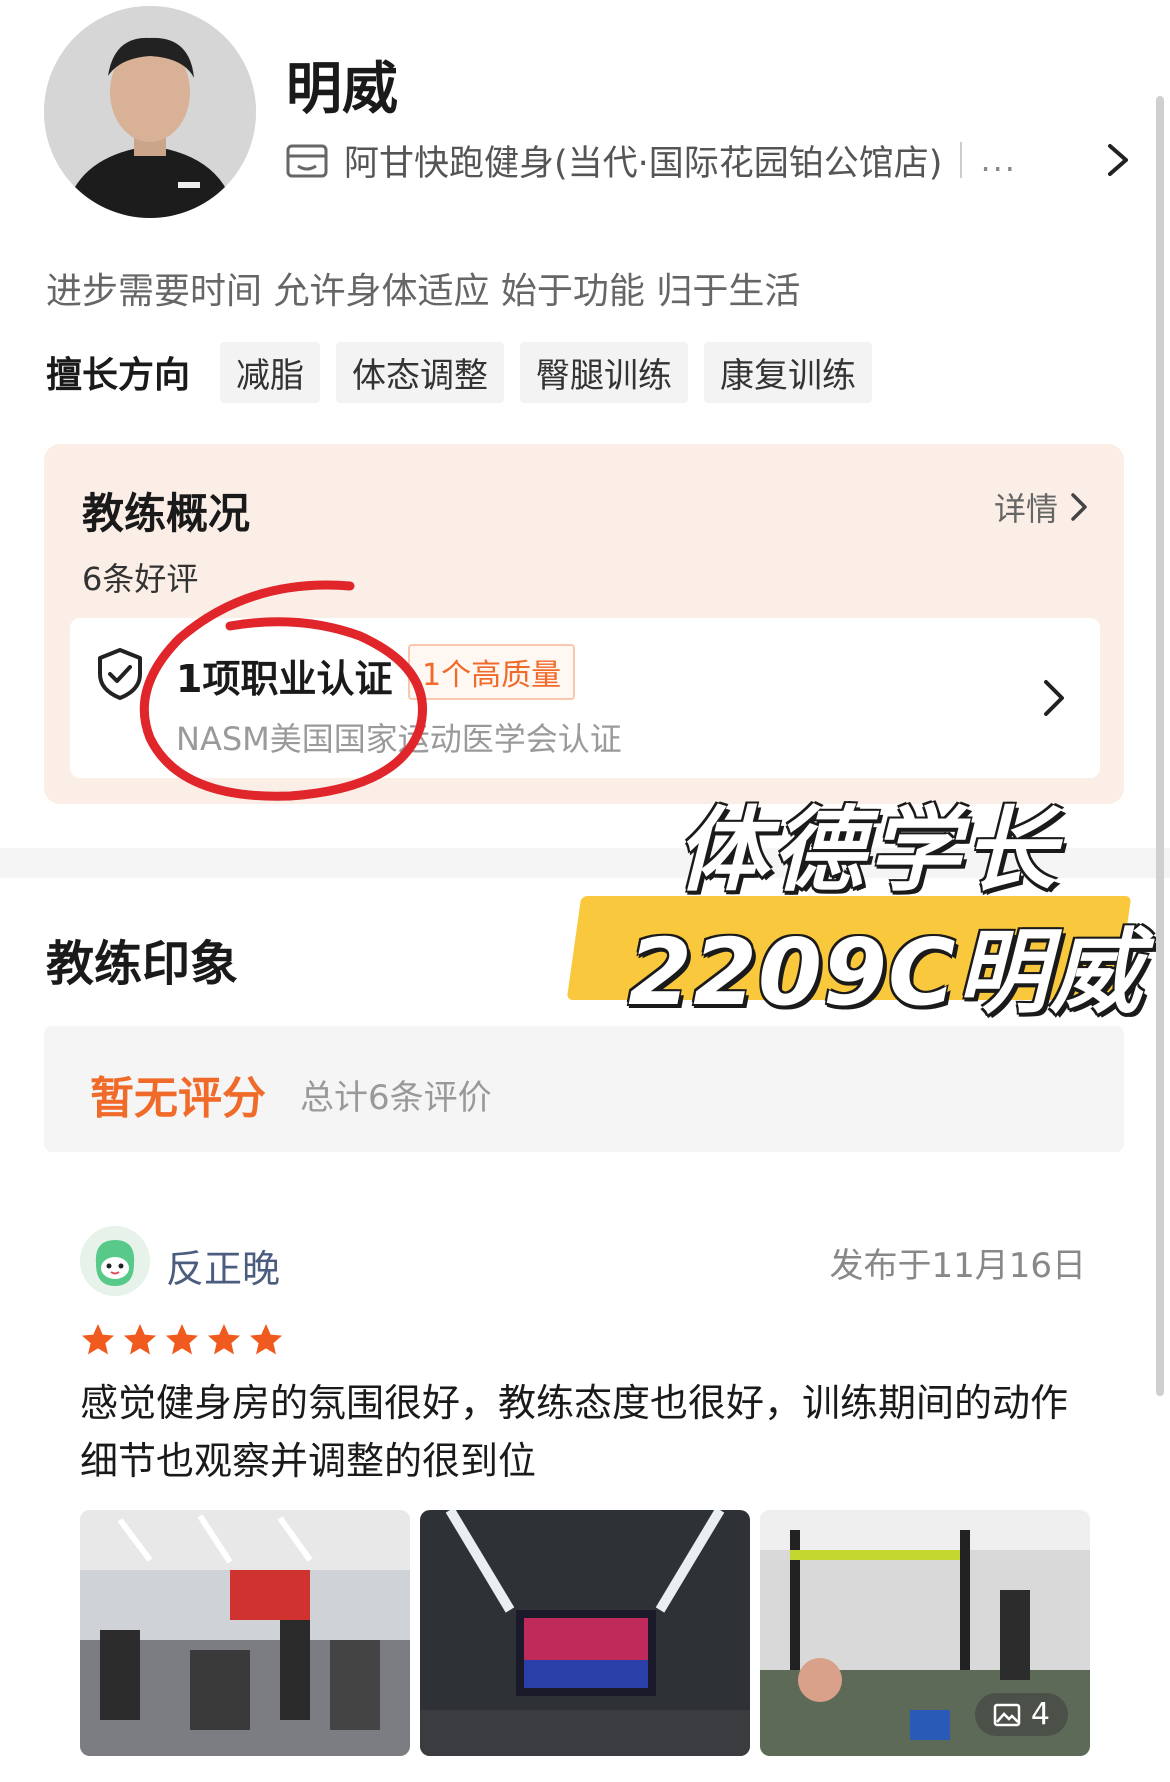 The image size is (1170, 1782). Describe the element at coordinates (868, 850) in the screenshot. I see `watermark-line-1: 体德学长` at that location.